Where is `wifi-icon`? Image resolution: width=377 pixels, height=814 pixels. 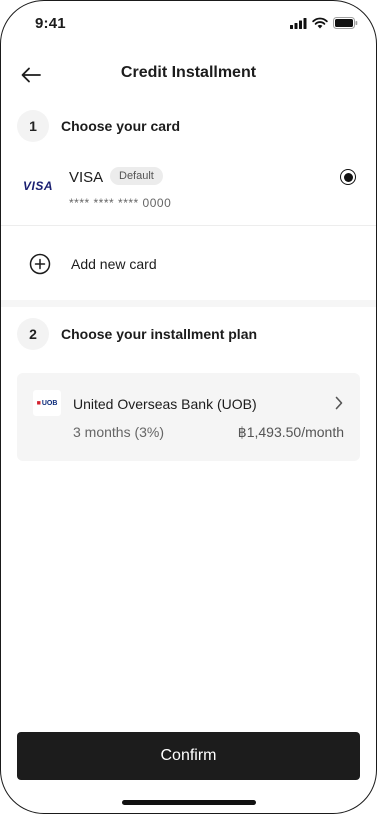 wifi-icon is located at coordinates (320, 23).